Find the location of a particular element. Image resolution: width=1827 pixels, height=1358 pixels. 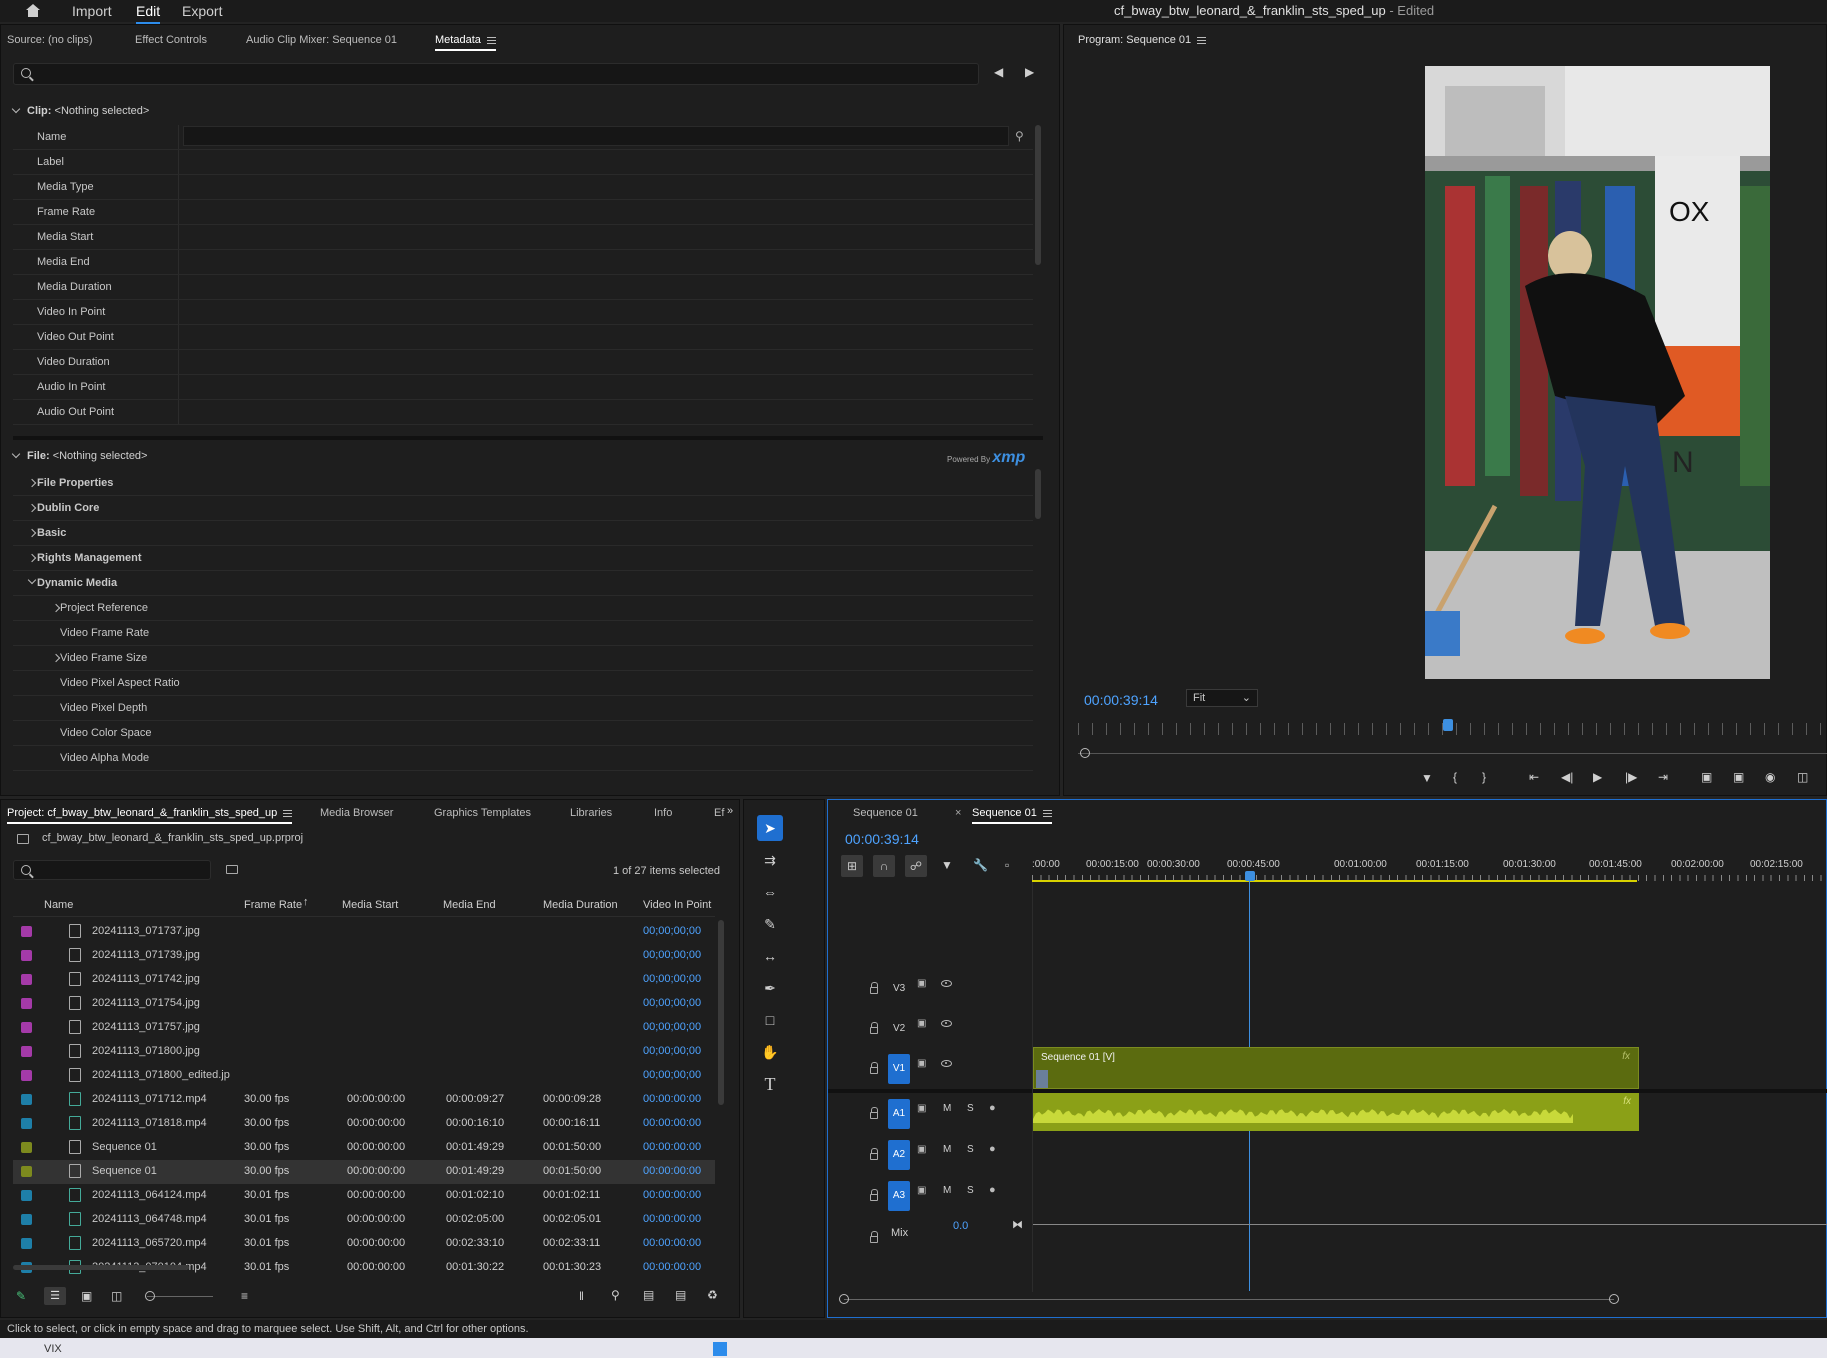

metadata-field-row: Video Out Point is located at coordinates (523, 337).